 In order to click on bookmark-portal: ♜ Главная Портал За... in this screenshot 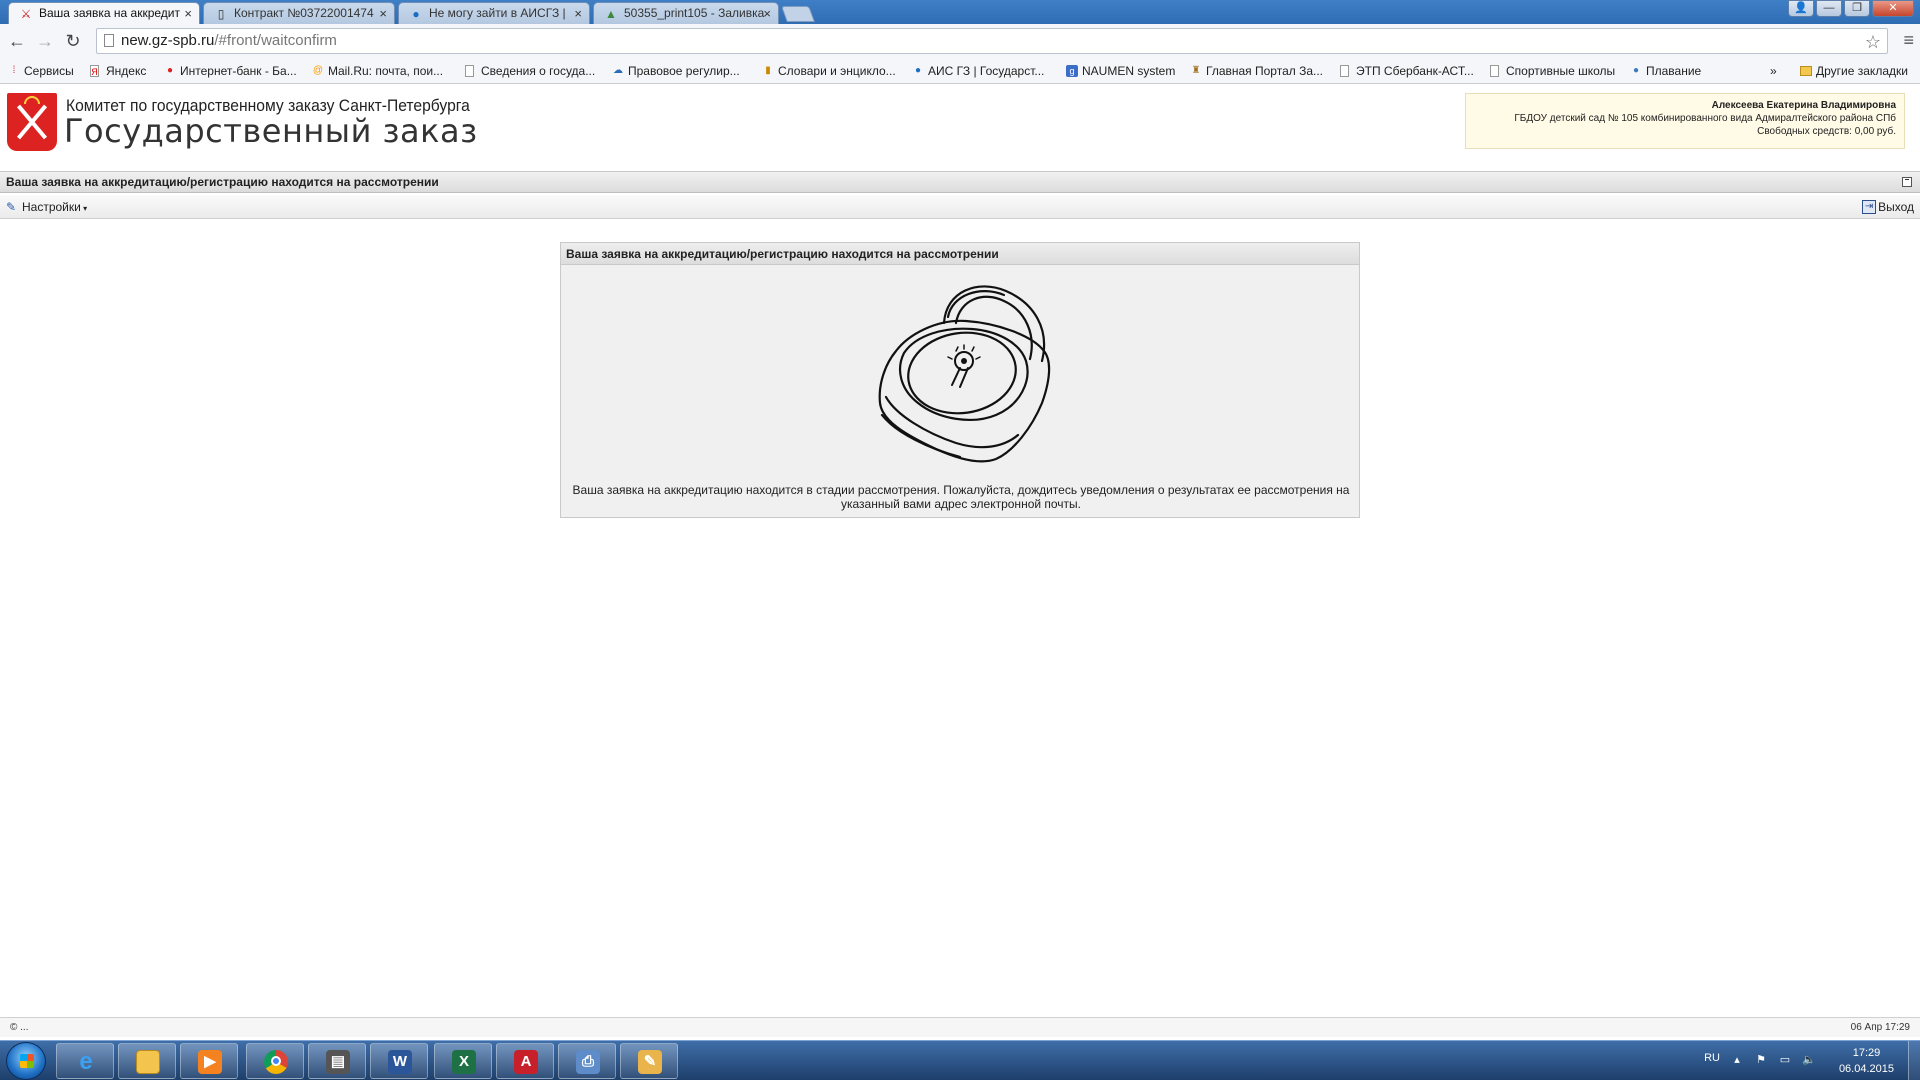, I will do `click(1257, 71)`.